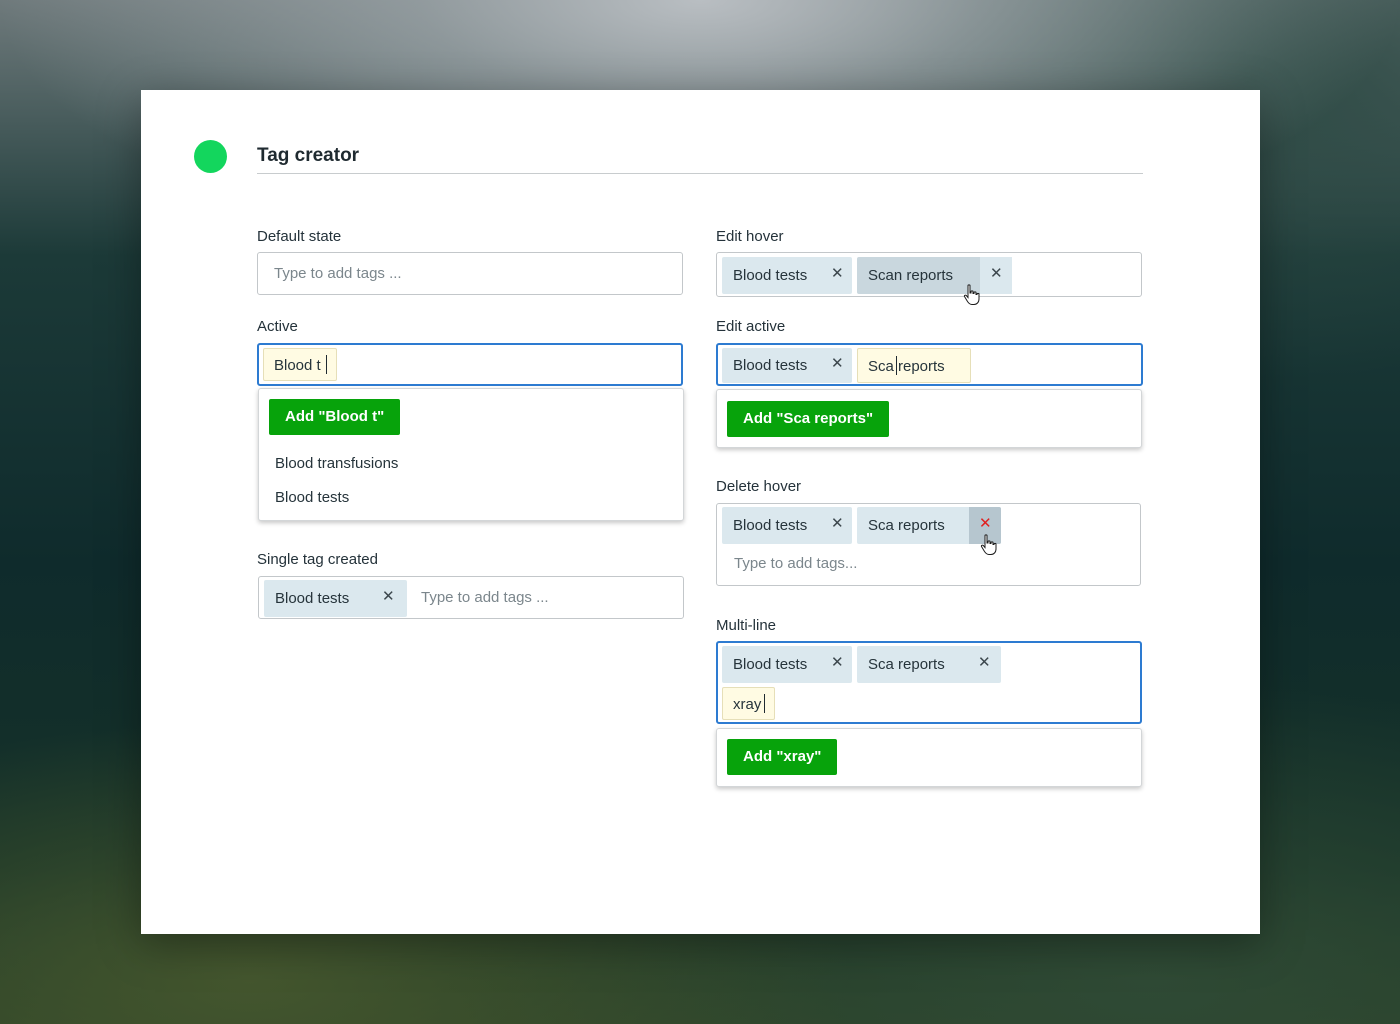 The image size is (1400, 1024). I want to click on edit-active-label: Edit active, so click(751, 326).